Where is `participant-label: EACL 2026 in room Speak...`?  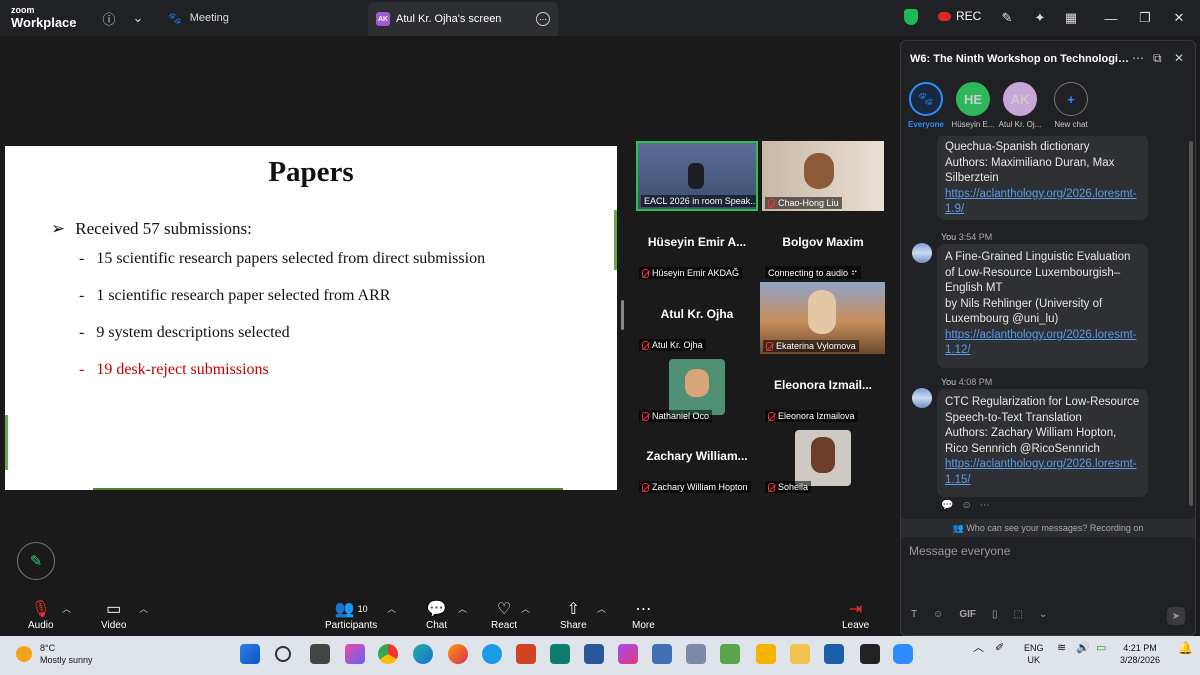 participant-label: EACL 2026 in room Speak... is located at coordinates (698, 201).